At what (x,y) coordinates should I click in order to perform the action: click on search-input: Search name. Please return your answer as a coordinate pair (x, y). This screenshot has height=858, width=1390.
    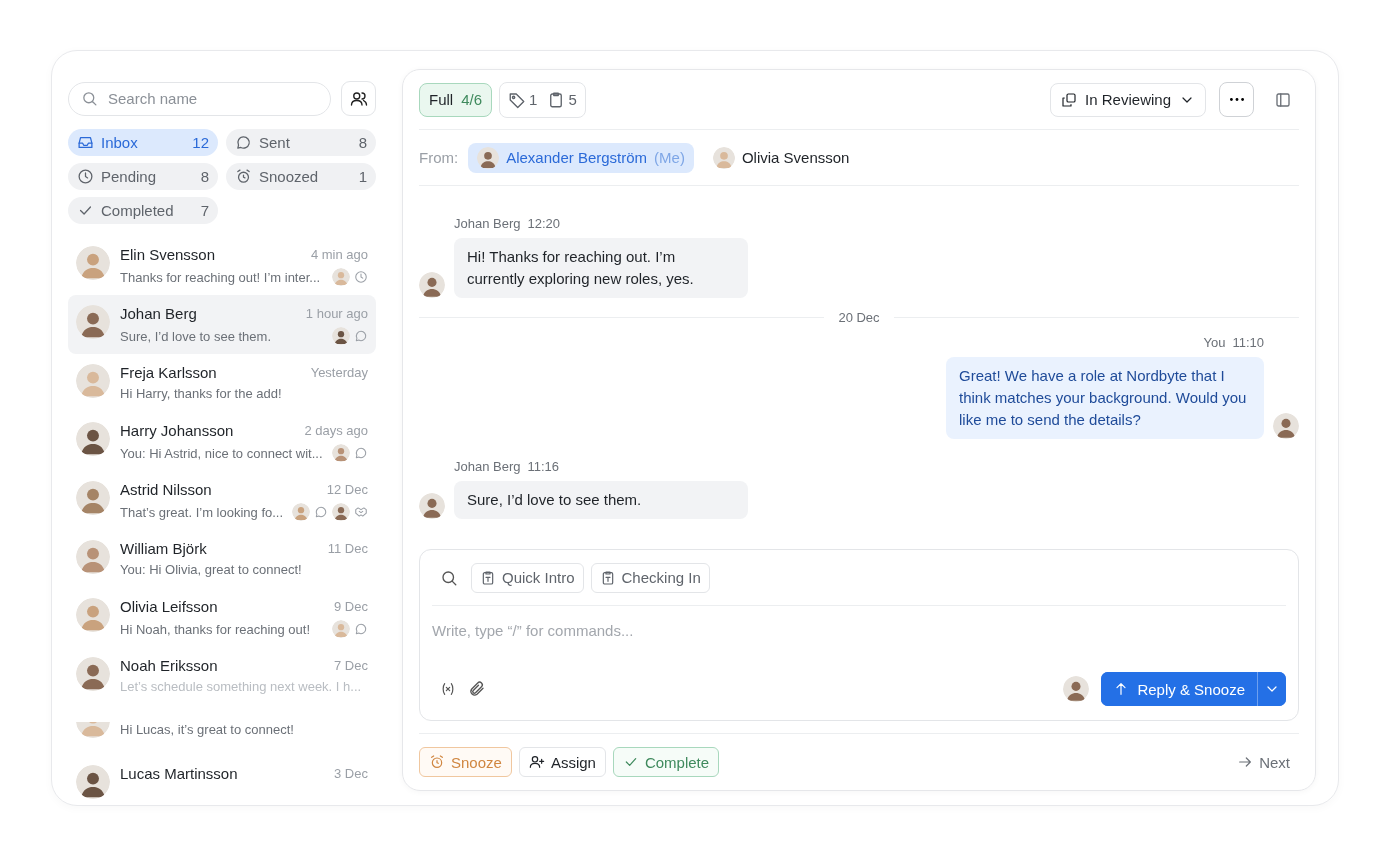
    Looking at the image, I should click on (212, 98).